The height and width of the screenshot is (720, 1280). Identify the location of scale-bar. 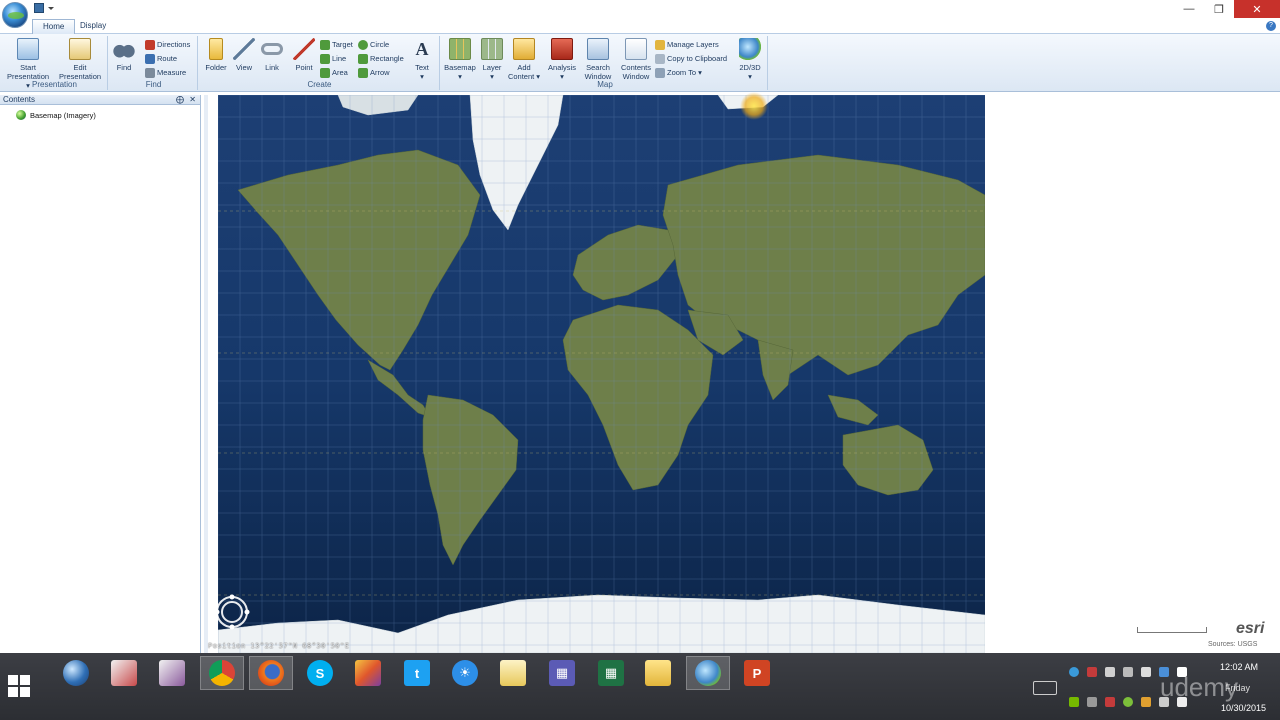
(1172, 630).